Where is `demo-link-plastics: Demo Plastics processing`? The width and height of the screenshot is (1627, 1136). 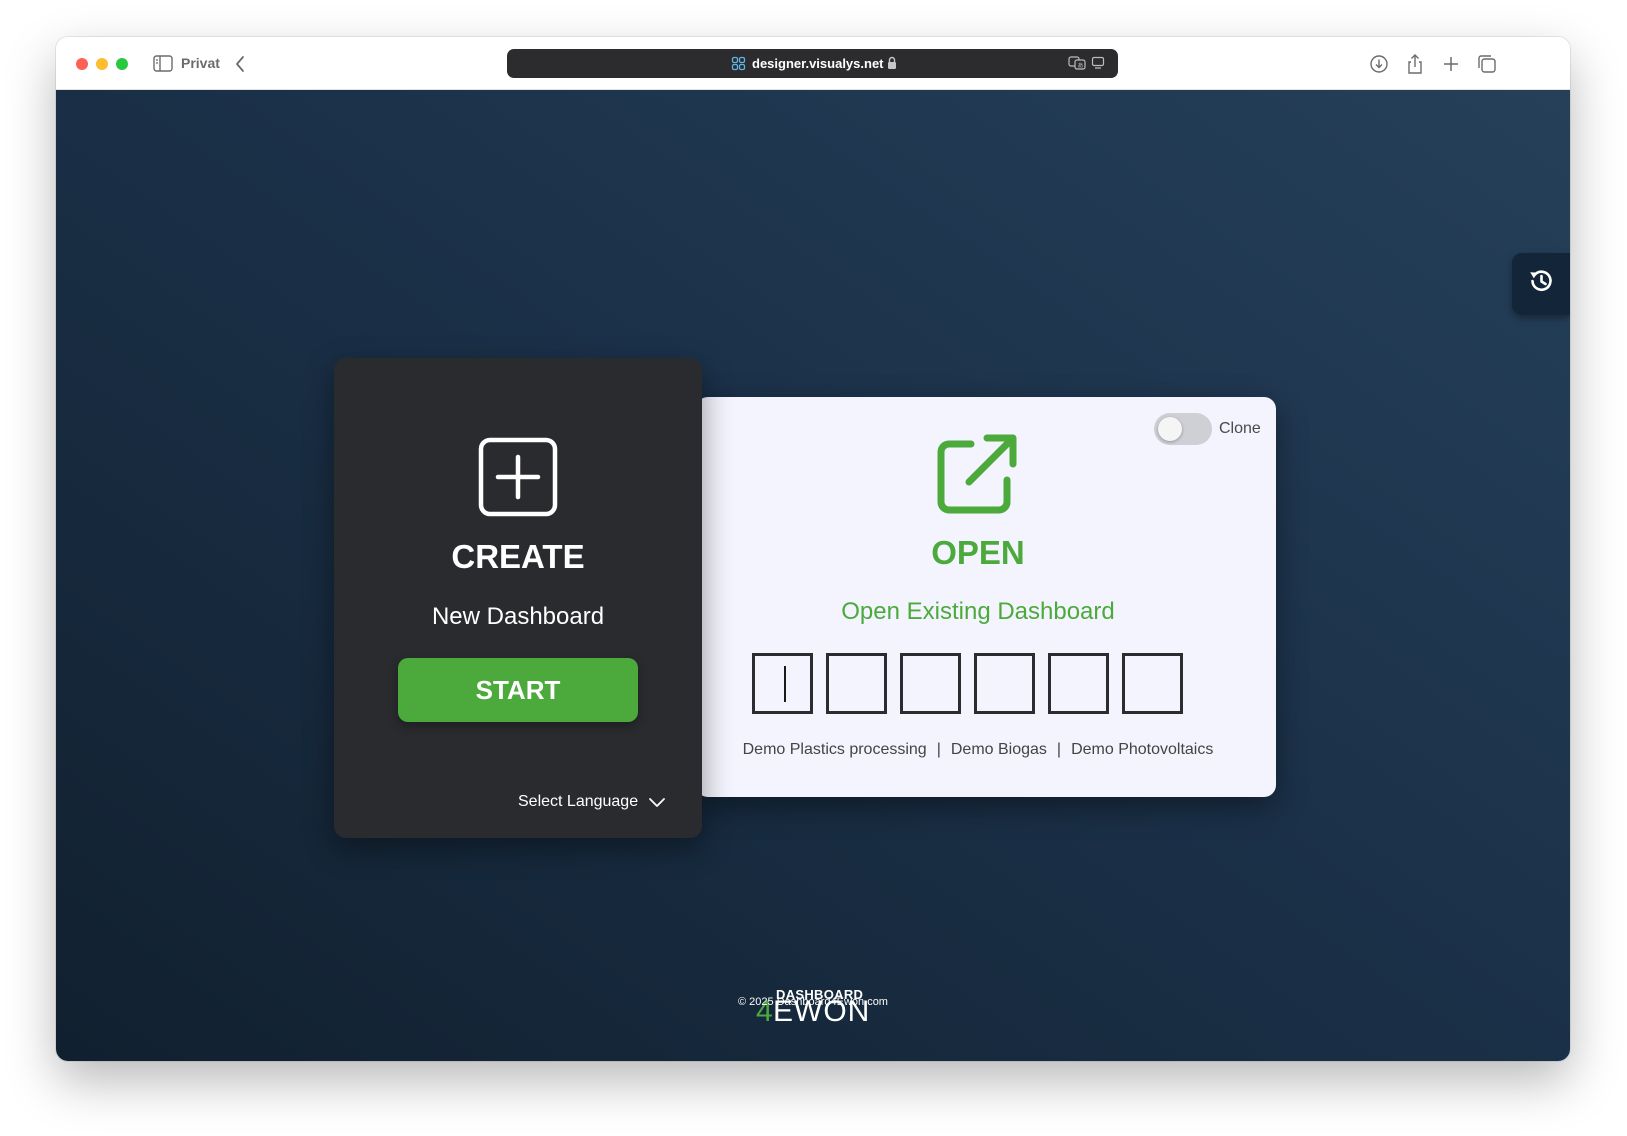
demo-link-plastics: Demo Plastics processing is located at coordinates (835, 749).